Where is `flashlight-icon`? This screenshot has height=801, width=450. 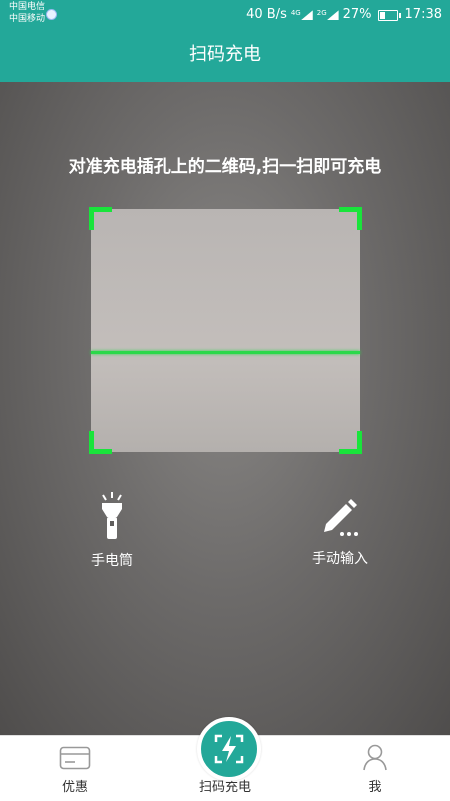
flashlight-icon is located at coordinates (112, 515).